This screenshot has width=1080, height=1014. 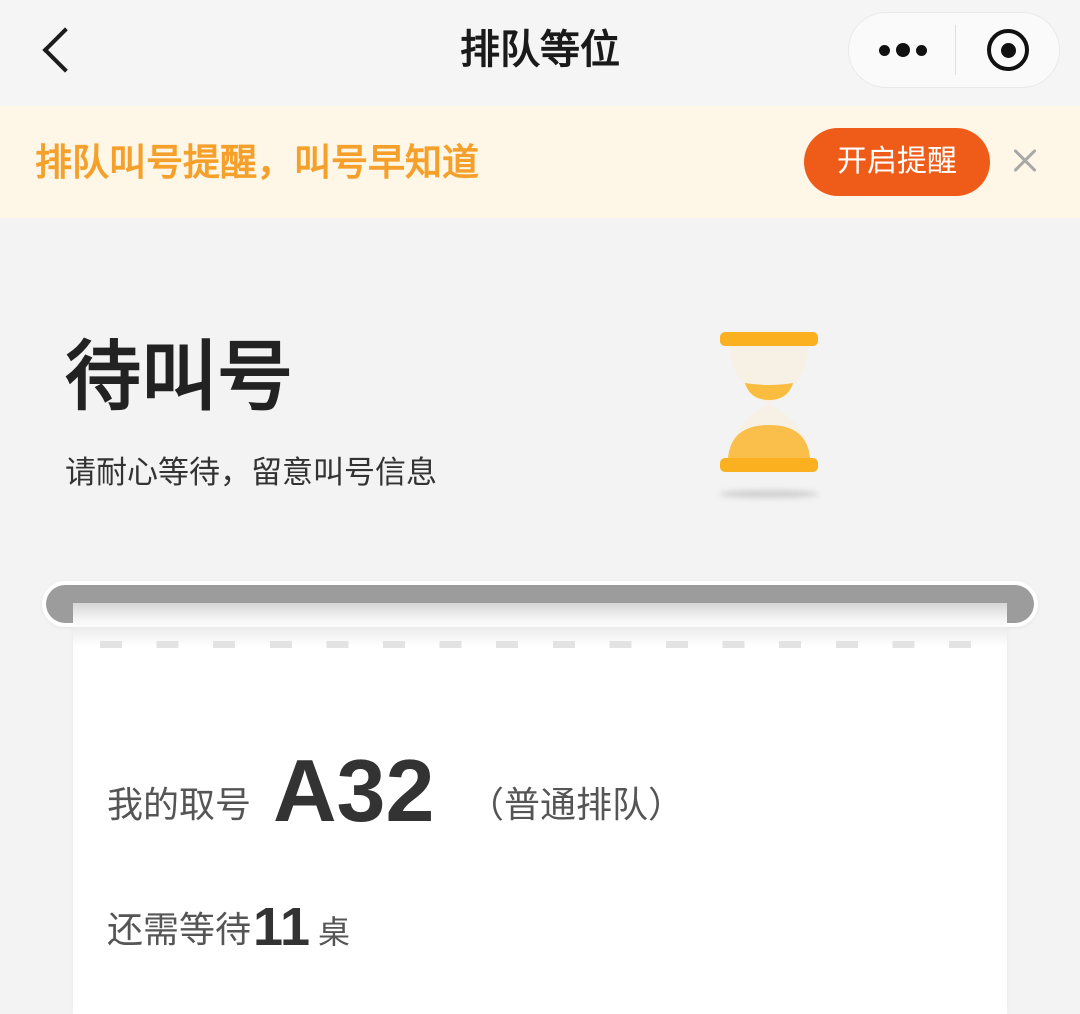 What do you see at coordinates (955, 50) in the screenshot?
I see `capsule-divider` at bounding box center [955, 50].